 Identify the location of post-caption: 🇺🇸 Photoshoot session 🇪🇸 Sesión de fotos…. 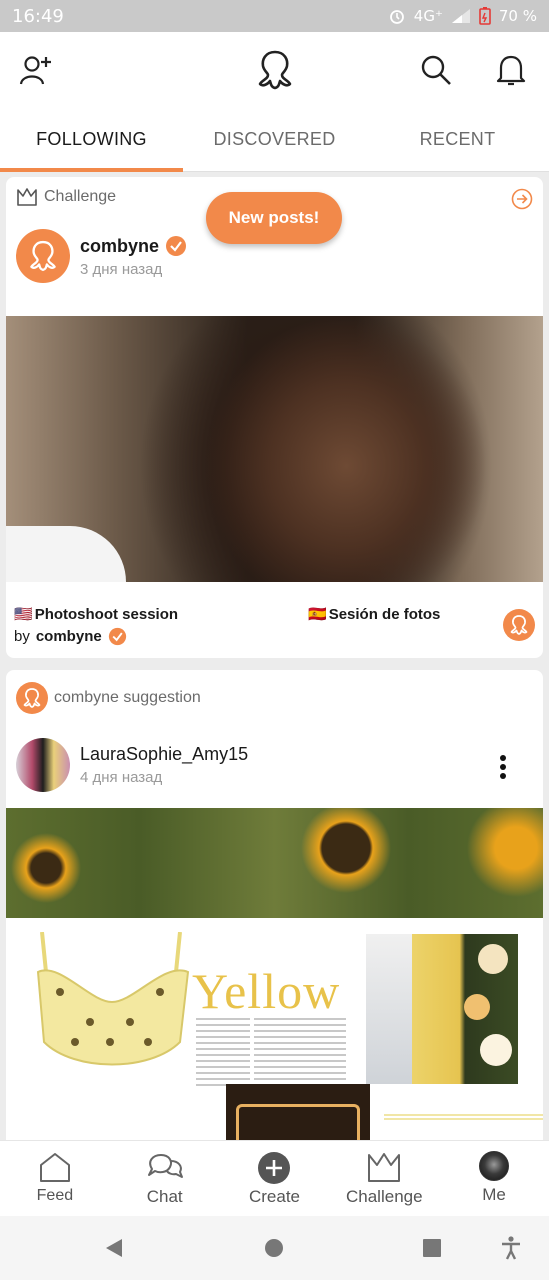
(274, 629).